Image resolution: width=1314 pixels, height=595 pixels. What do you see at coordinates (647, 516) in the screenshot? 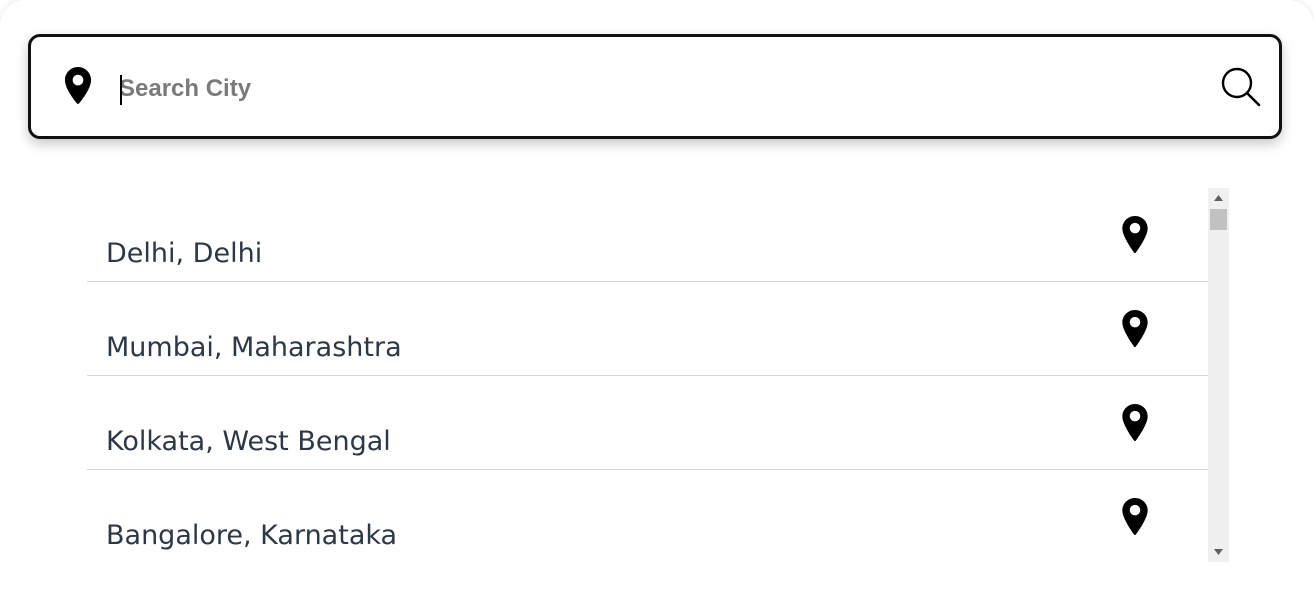
I see `list-item: Bangalore, Karnataka` at bounding box center [647, 516].